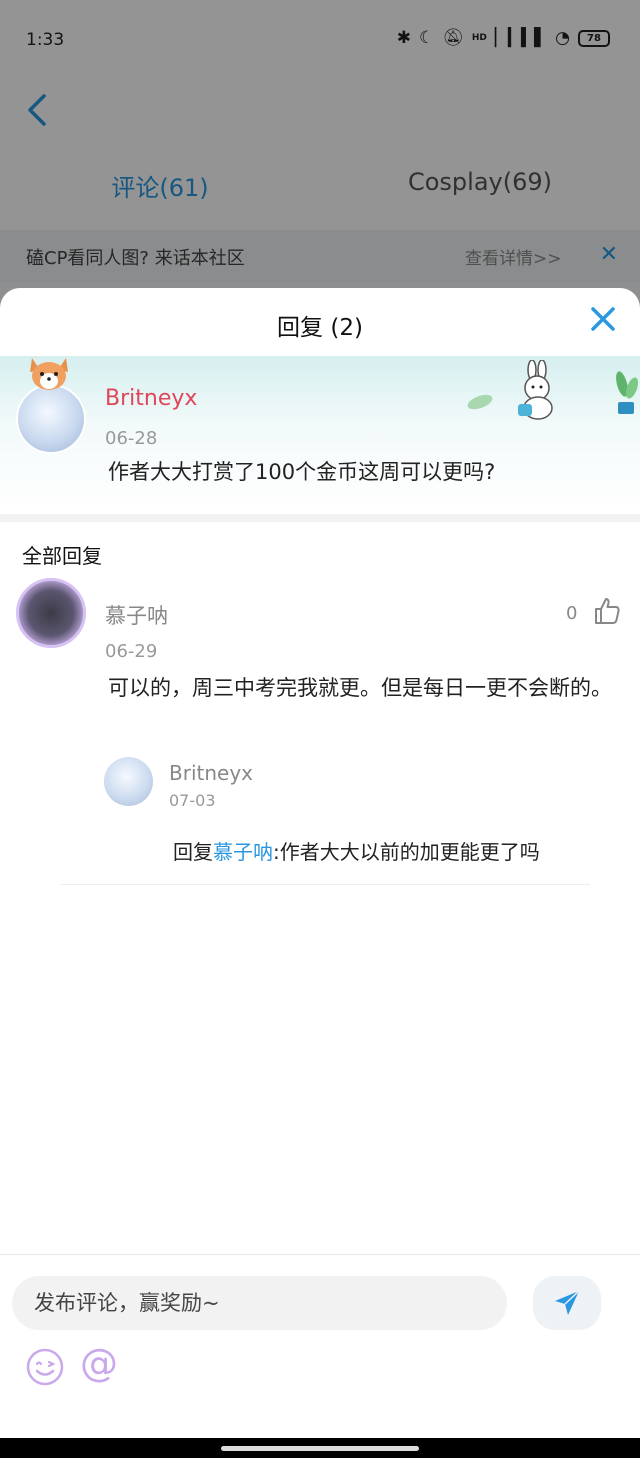  What do you see at coordinates (193, 852) in the screenshot?
I see `sub-reply-prefix: 回复` at bounding box center [193, 852].